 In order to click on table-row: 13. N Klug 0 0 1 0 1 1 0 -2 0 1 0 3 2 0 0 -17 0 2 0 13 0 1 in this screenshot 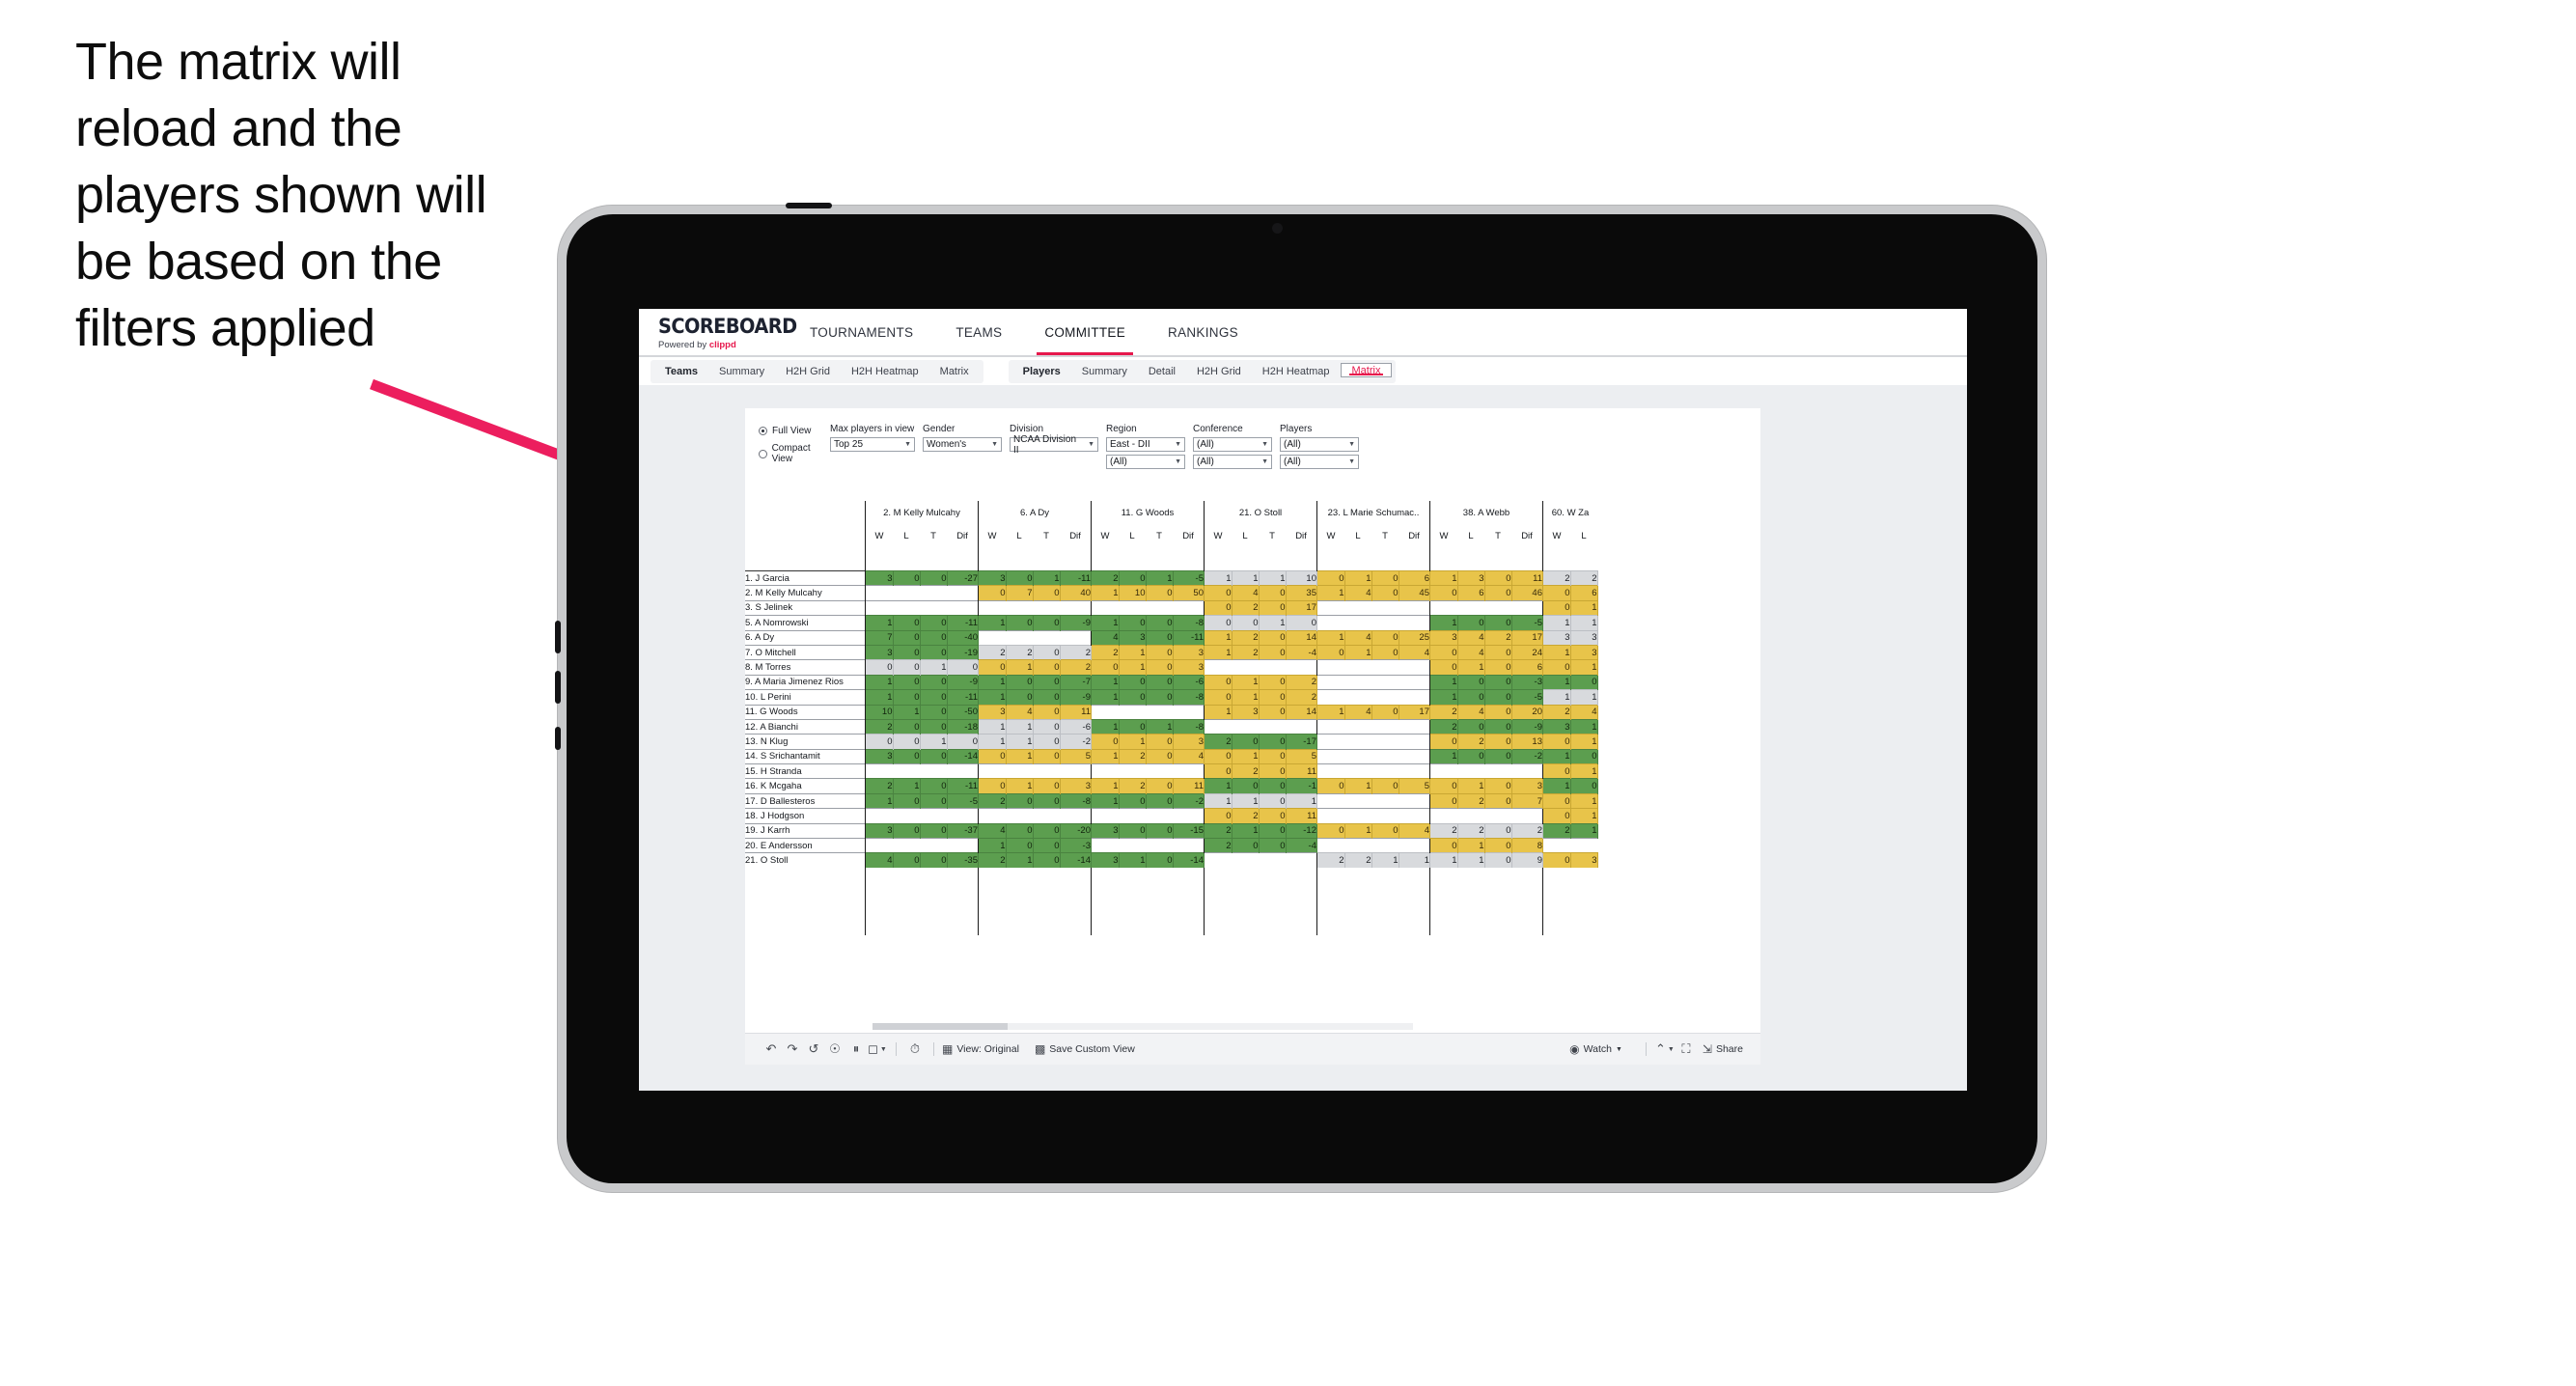, I will do `click(1171, 742)`.